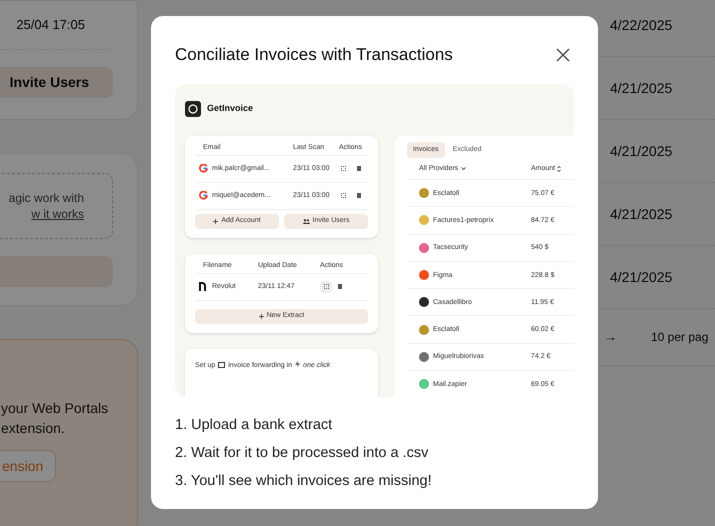 The image size is (715, 526). I want to click on extension-text: extension., so click(32, 428).